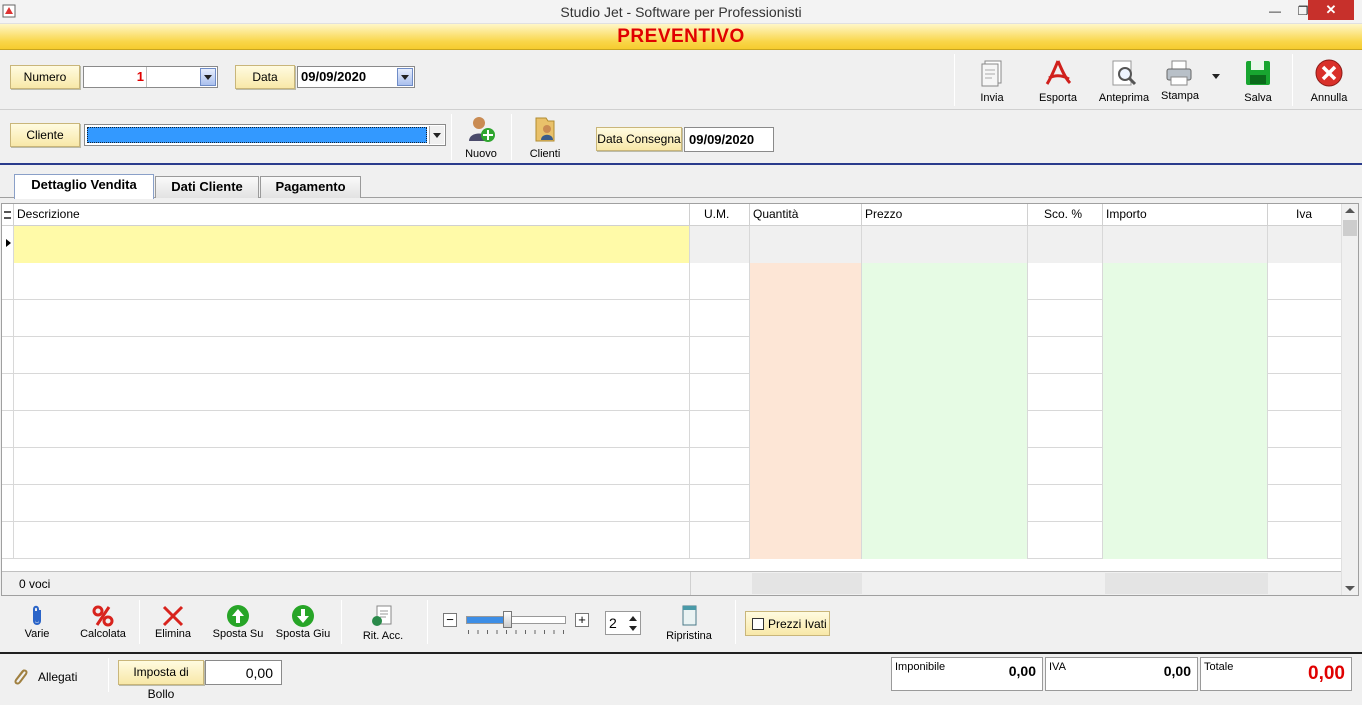 Image resolution: width=1362 pixels, height=705 pixels. I want to click on varie-button: Varie, so click(37, 625).